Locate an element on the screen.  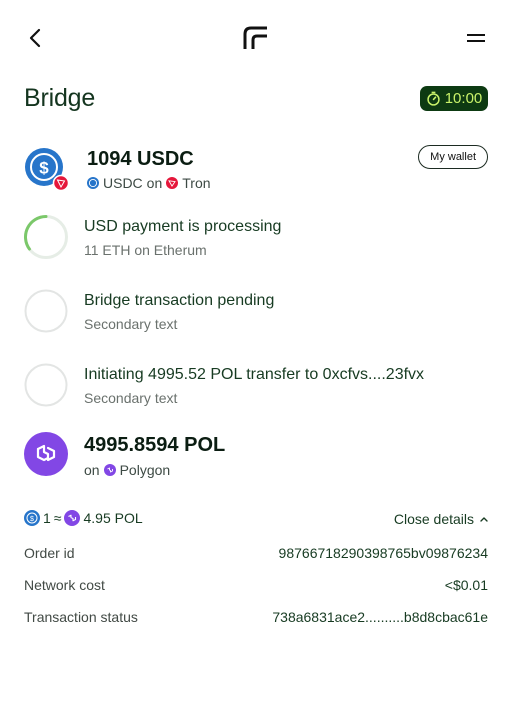
step-title: Bridge transaction pending is located at coordinates (179, 300).